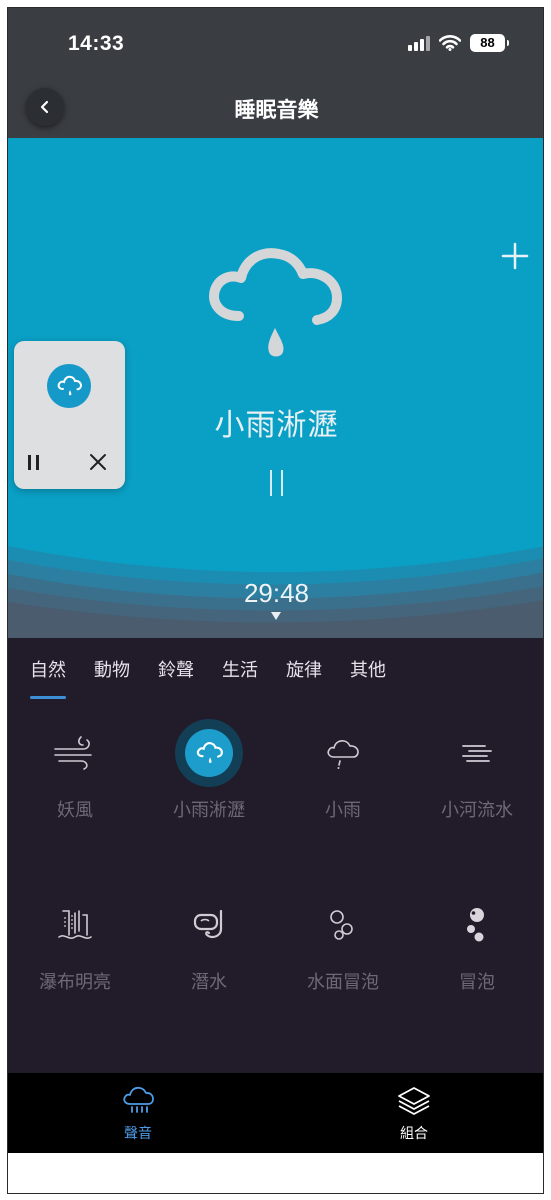  I want to click on sound-label: 潛水, so click(209, 982).